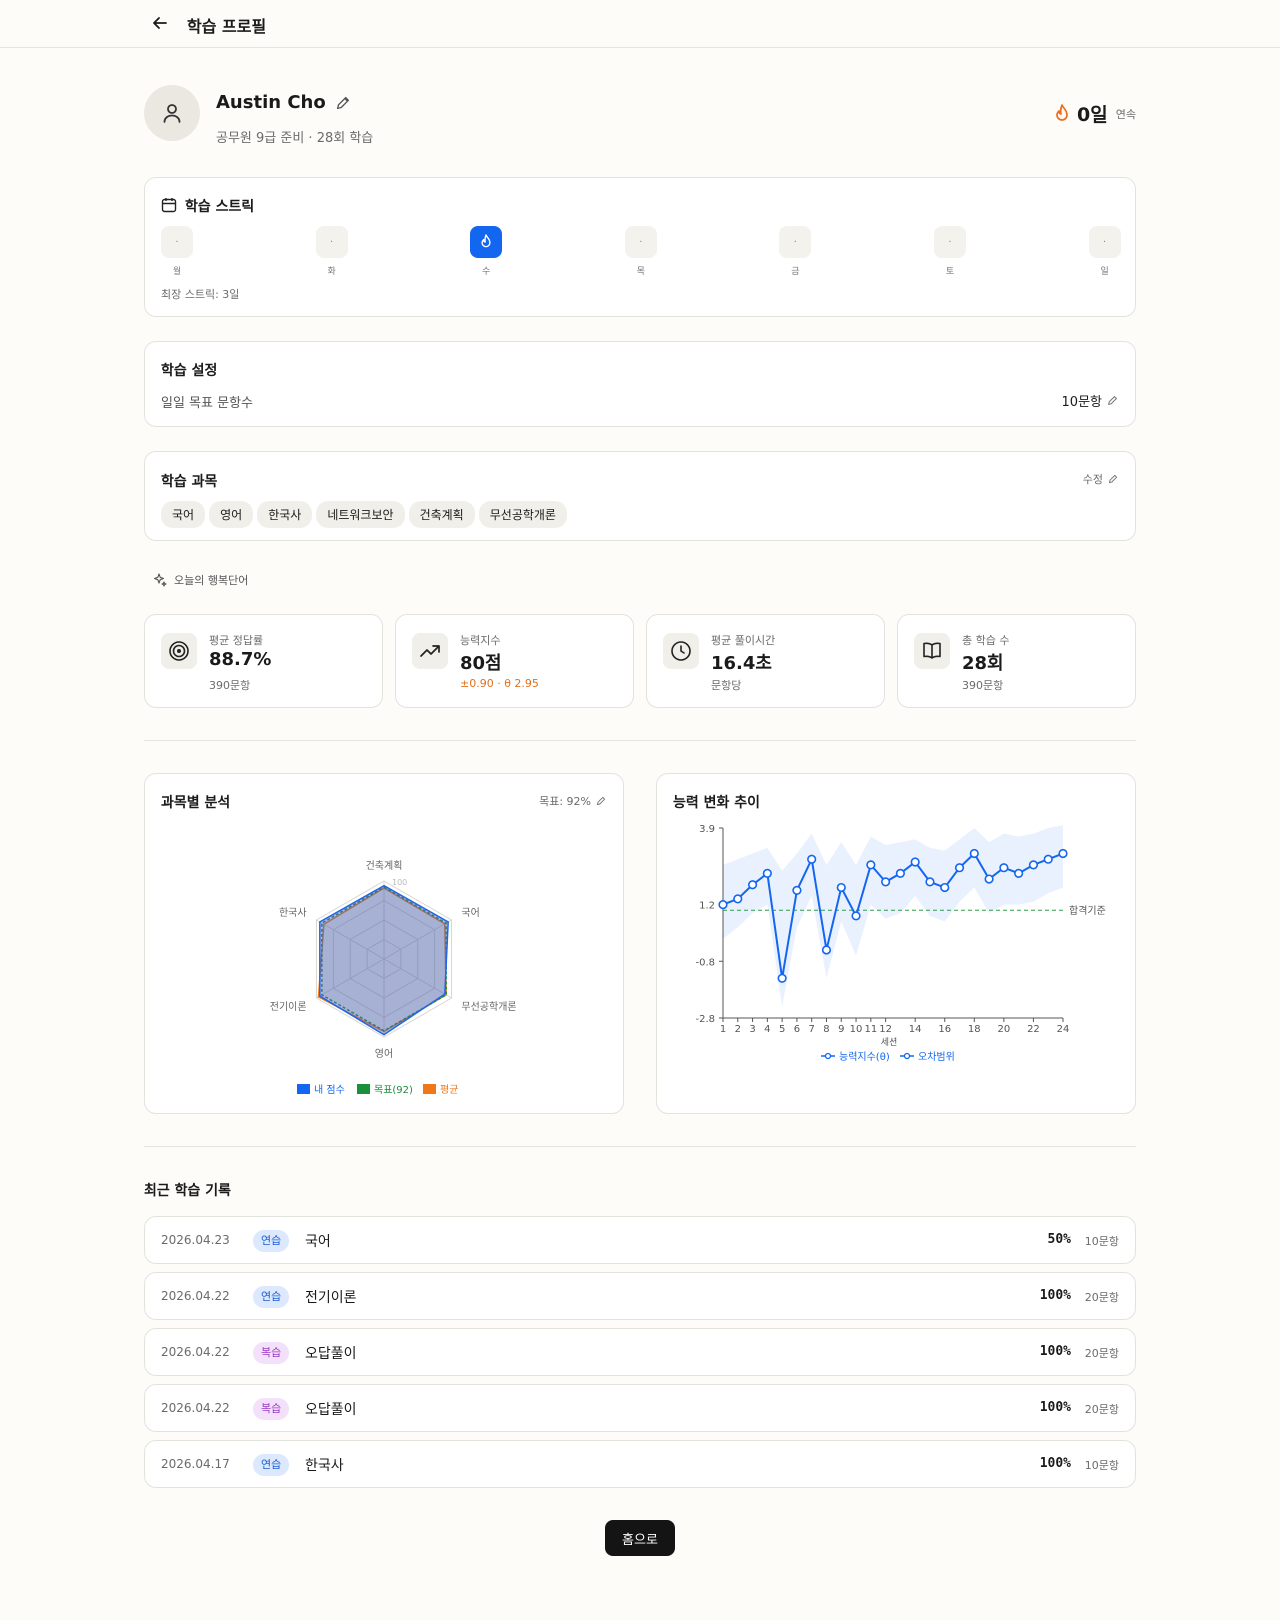 Image resolution: width=1280 pixels, height=1620 pixels. I want to click on record-percent: 50%, so click(1059, 1239).